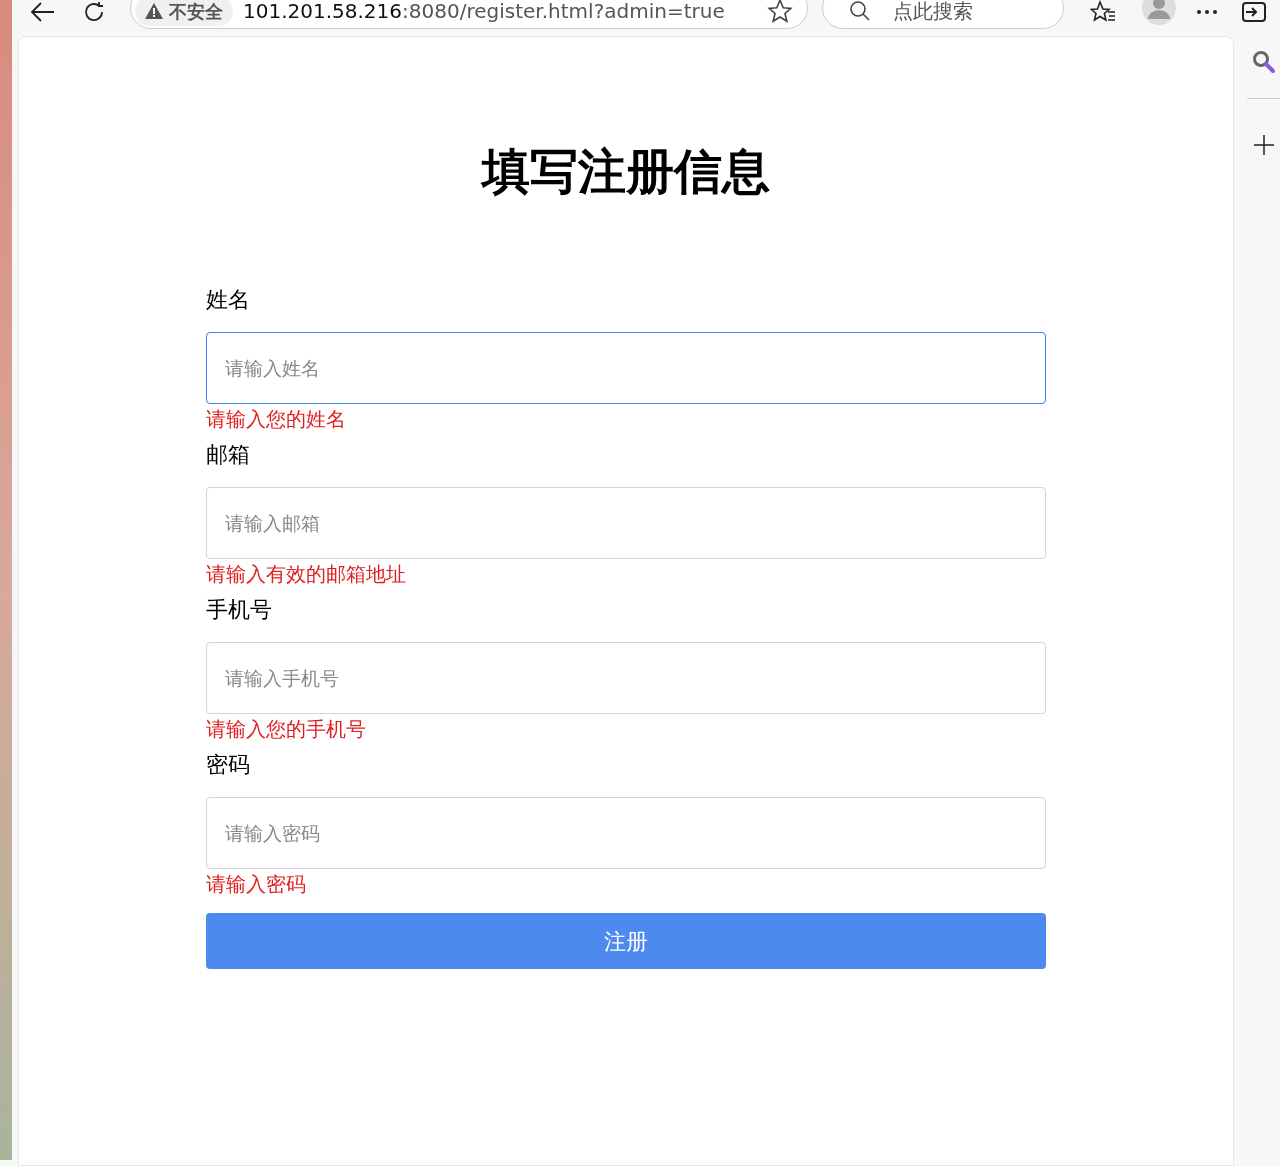 This screenshot has width=1280, height=1166. What do you see at coordinates (1159, 12) in the screenshot?
I see `profile-avatar-icon` at bounding box center [1159, 12].